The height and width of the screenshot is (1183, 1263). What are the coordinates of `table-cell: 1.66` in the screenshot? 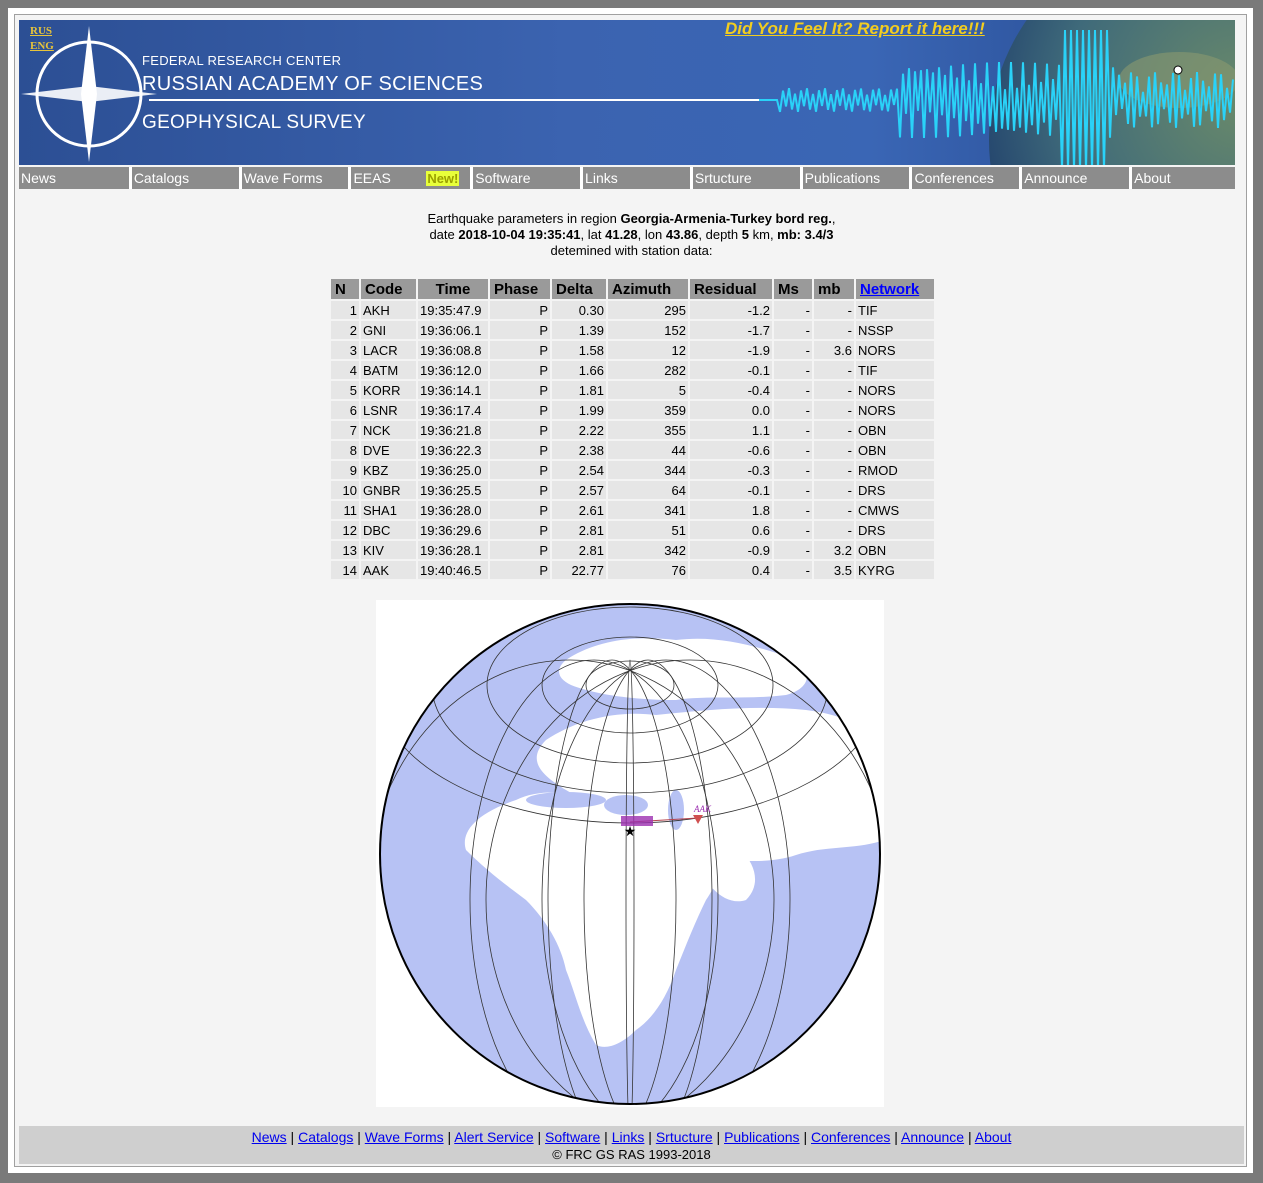 It's located at (579, 370).